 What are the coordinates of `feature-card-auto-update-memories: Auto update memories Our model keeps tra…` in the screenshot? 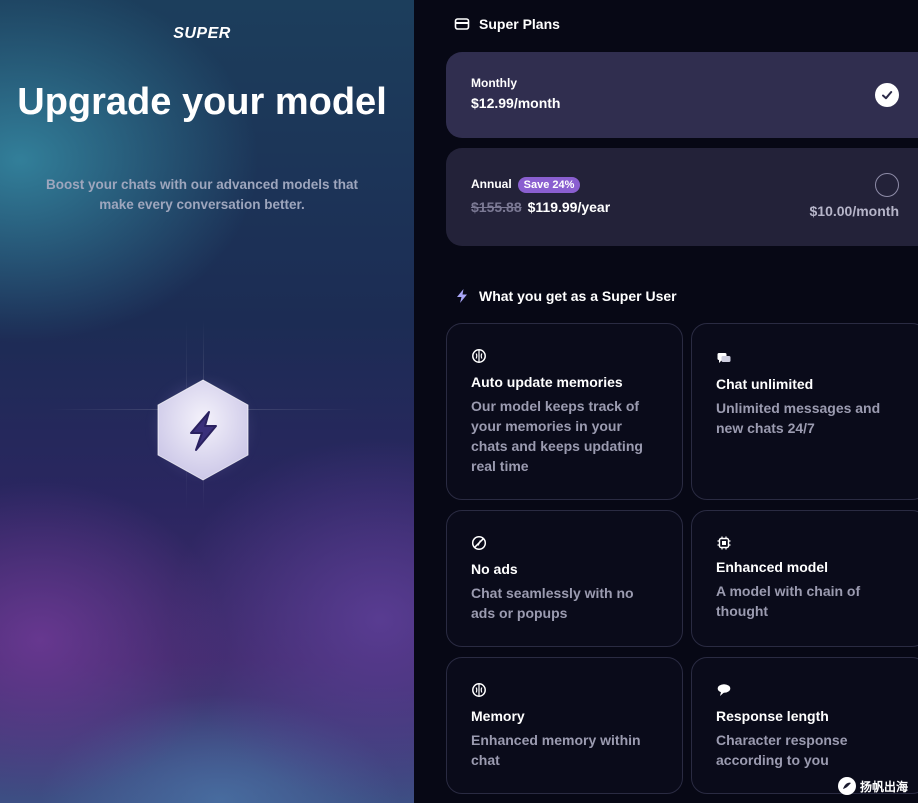 It's located at (564, 411).